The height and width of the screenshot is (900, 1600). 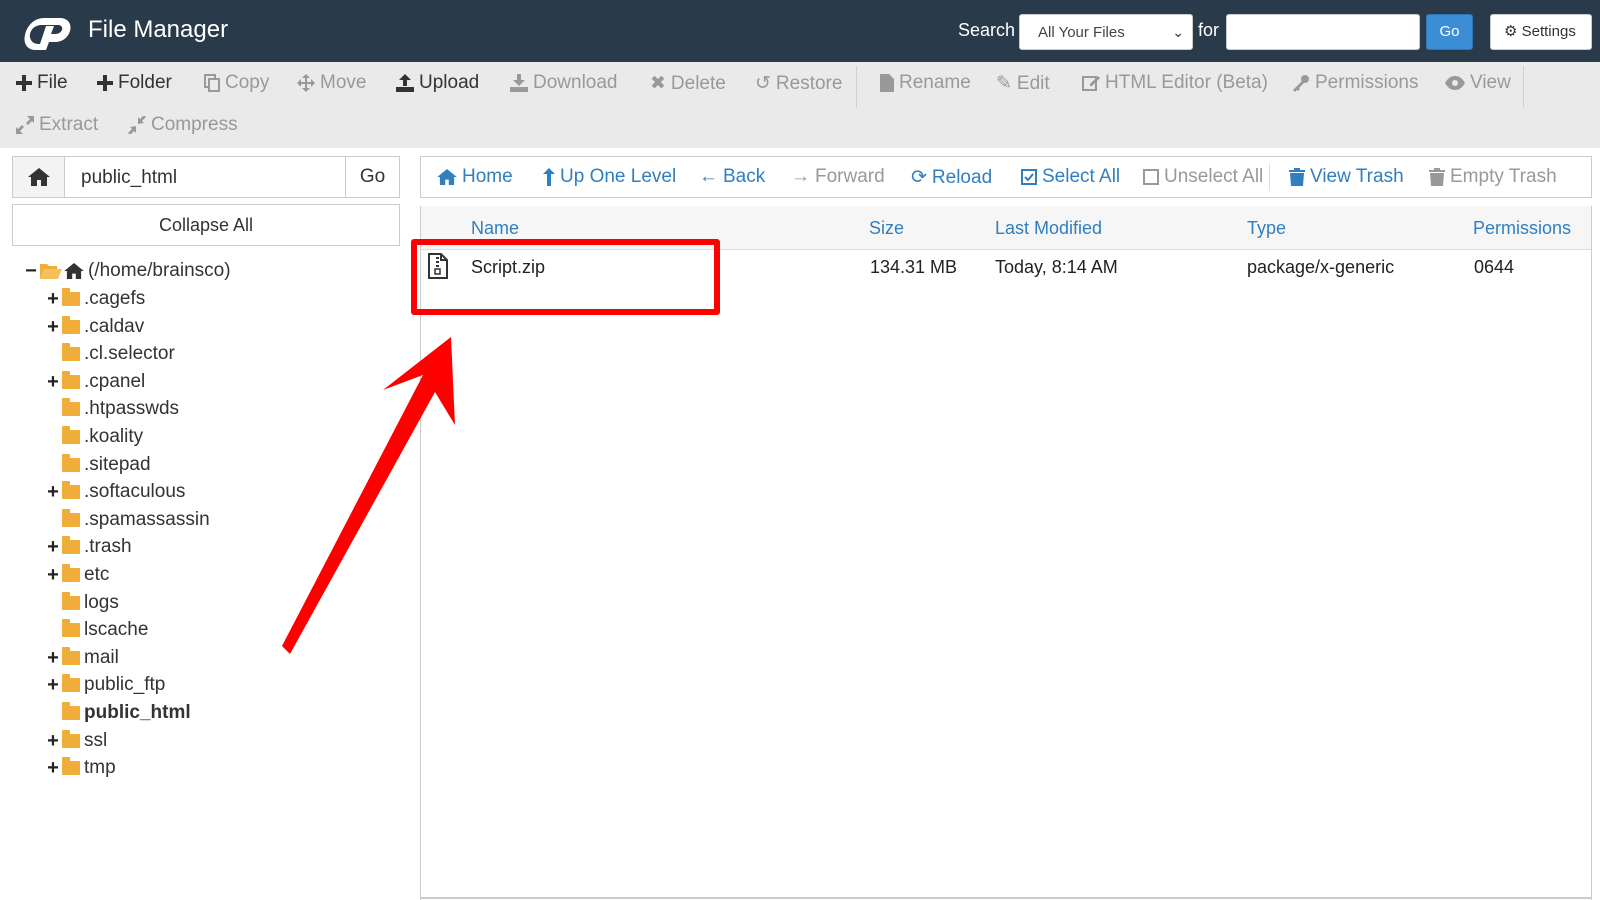 I want to click on delete-icon: ✖, so click(x=658, y=83).